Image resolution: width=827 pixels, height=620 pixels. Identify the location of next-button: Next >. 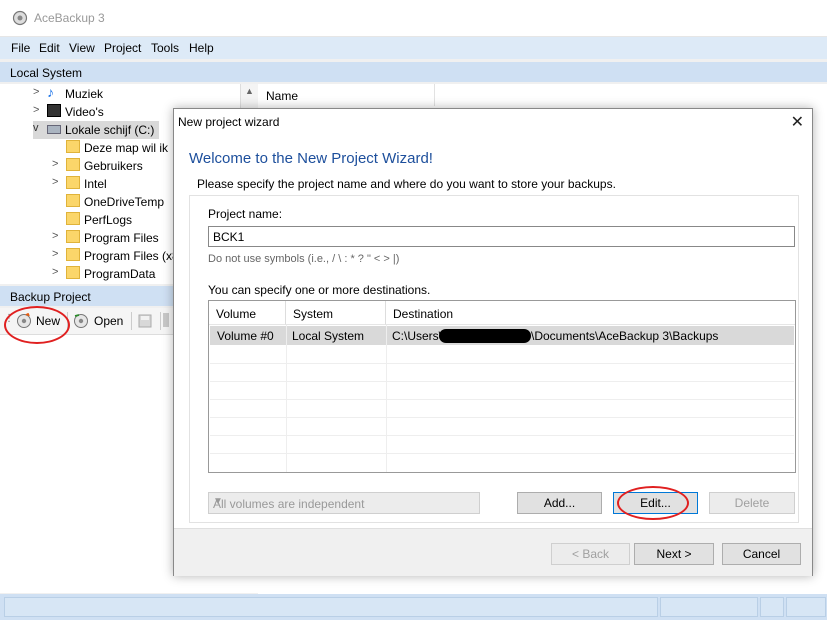
(674, 554).